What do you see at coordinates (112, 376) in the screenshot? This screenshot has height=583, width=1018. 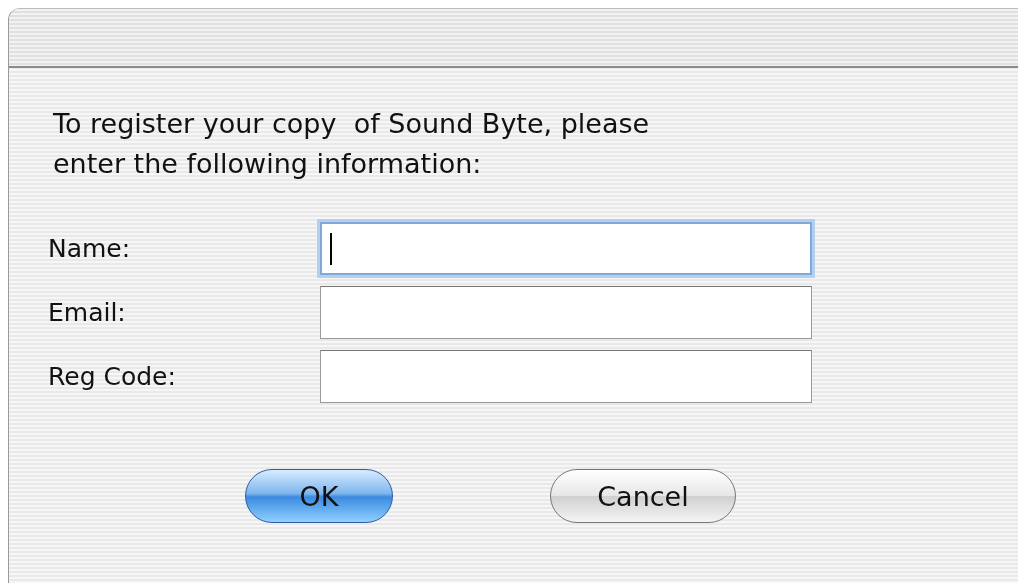 I see `field-label: Reg Code:` at bounding box center [112, 376].